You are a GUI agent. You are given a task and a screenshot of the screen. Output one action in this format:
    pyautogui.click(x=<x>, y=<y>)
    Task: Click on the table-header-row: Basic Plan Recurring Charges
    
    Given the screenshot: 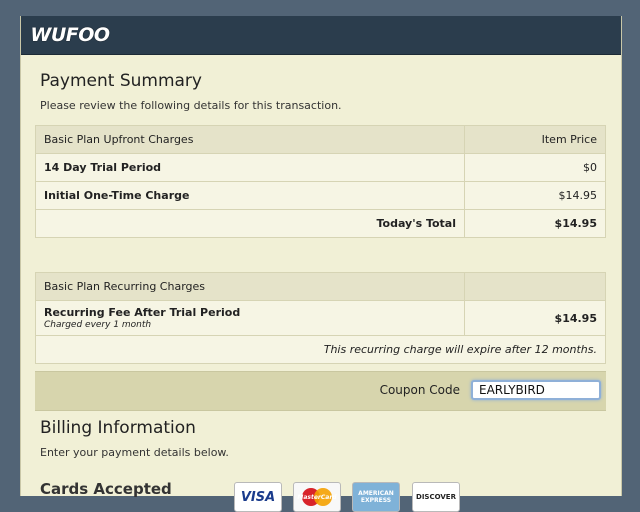 What is the action you would take?
    pyautogui.click(x=320, y=286)
    